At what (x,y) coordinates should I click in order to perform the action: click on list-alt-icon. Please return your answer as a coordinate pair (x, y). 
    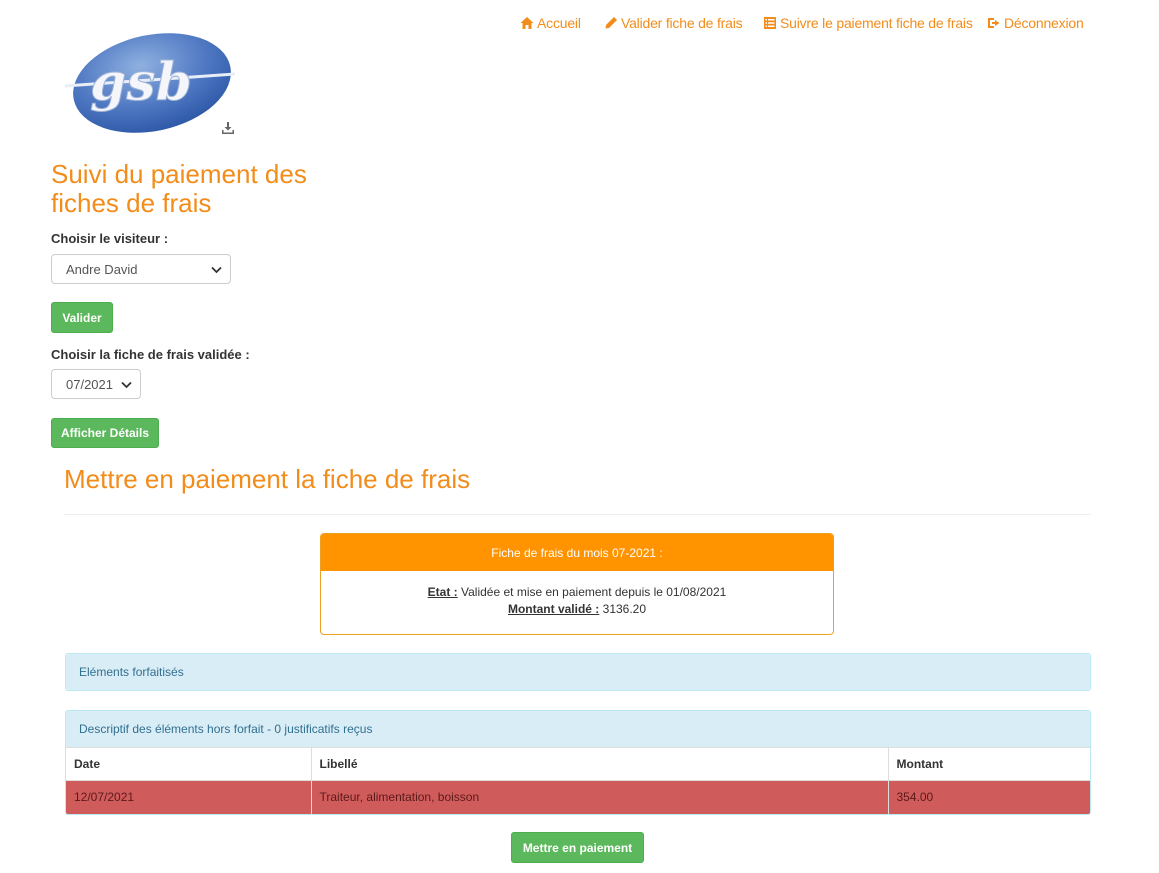
    Looking at the image, I should click on (770, 23).